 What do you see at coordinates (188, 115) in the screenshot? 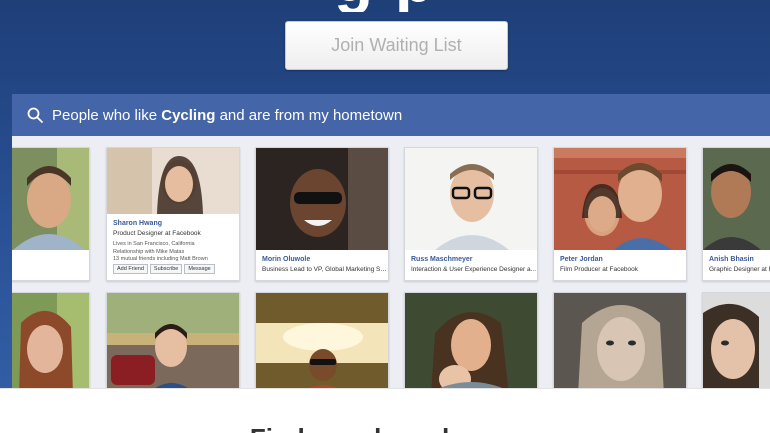
I see `search-keyword: Cycling` at bounding box center [188, 115].